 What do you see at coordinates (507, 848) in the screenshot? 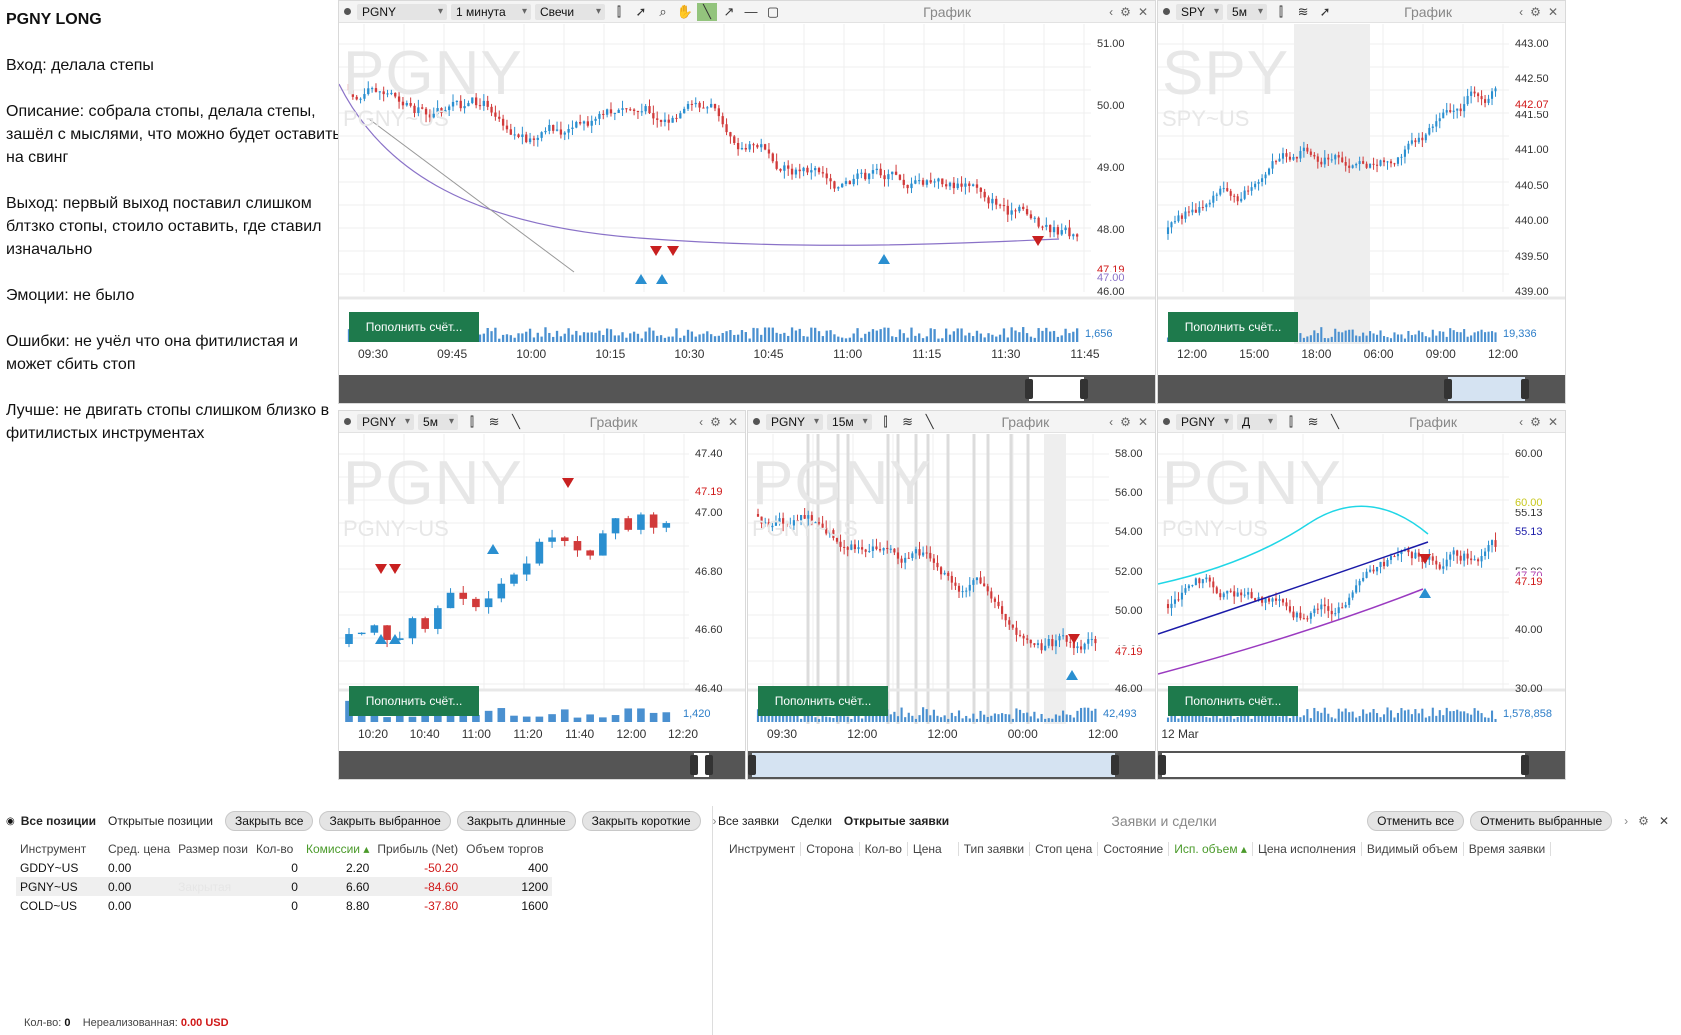
I see `column-header: Объем торгов` at bounding box center [507, 848].